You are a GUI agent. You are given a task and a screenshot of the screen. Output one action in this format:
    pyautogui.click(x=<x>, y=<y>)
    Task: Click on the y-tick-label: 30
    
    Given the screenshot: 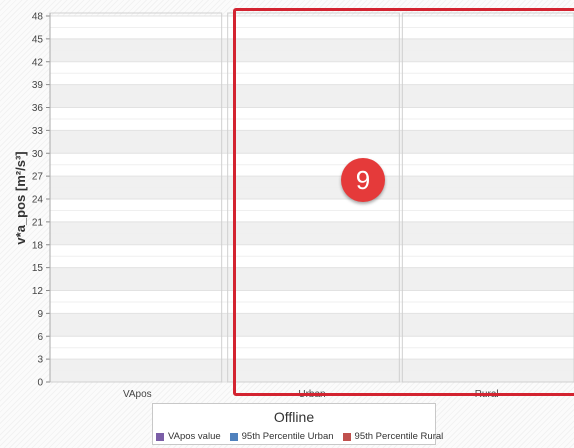 What is the action you would take?
    pyautogui.click(x=38, y=154)
    